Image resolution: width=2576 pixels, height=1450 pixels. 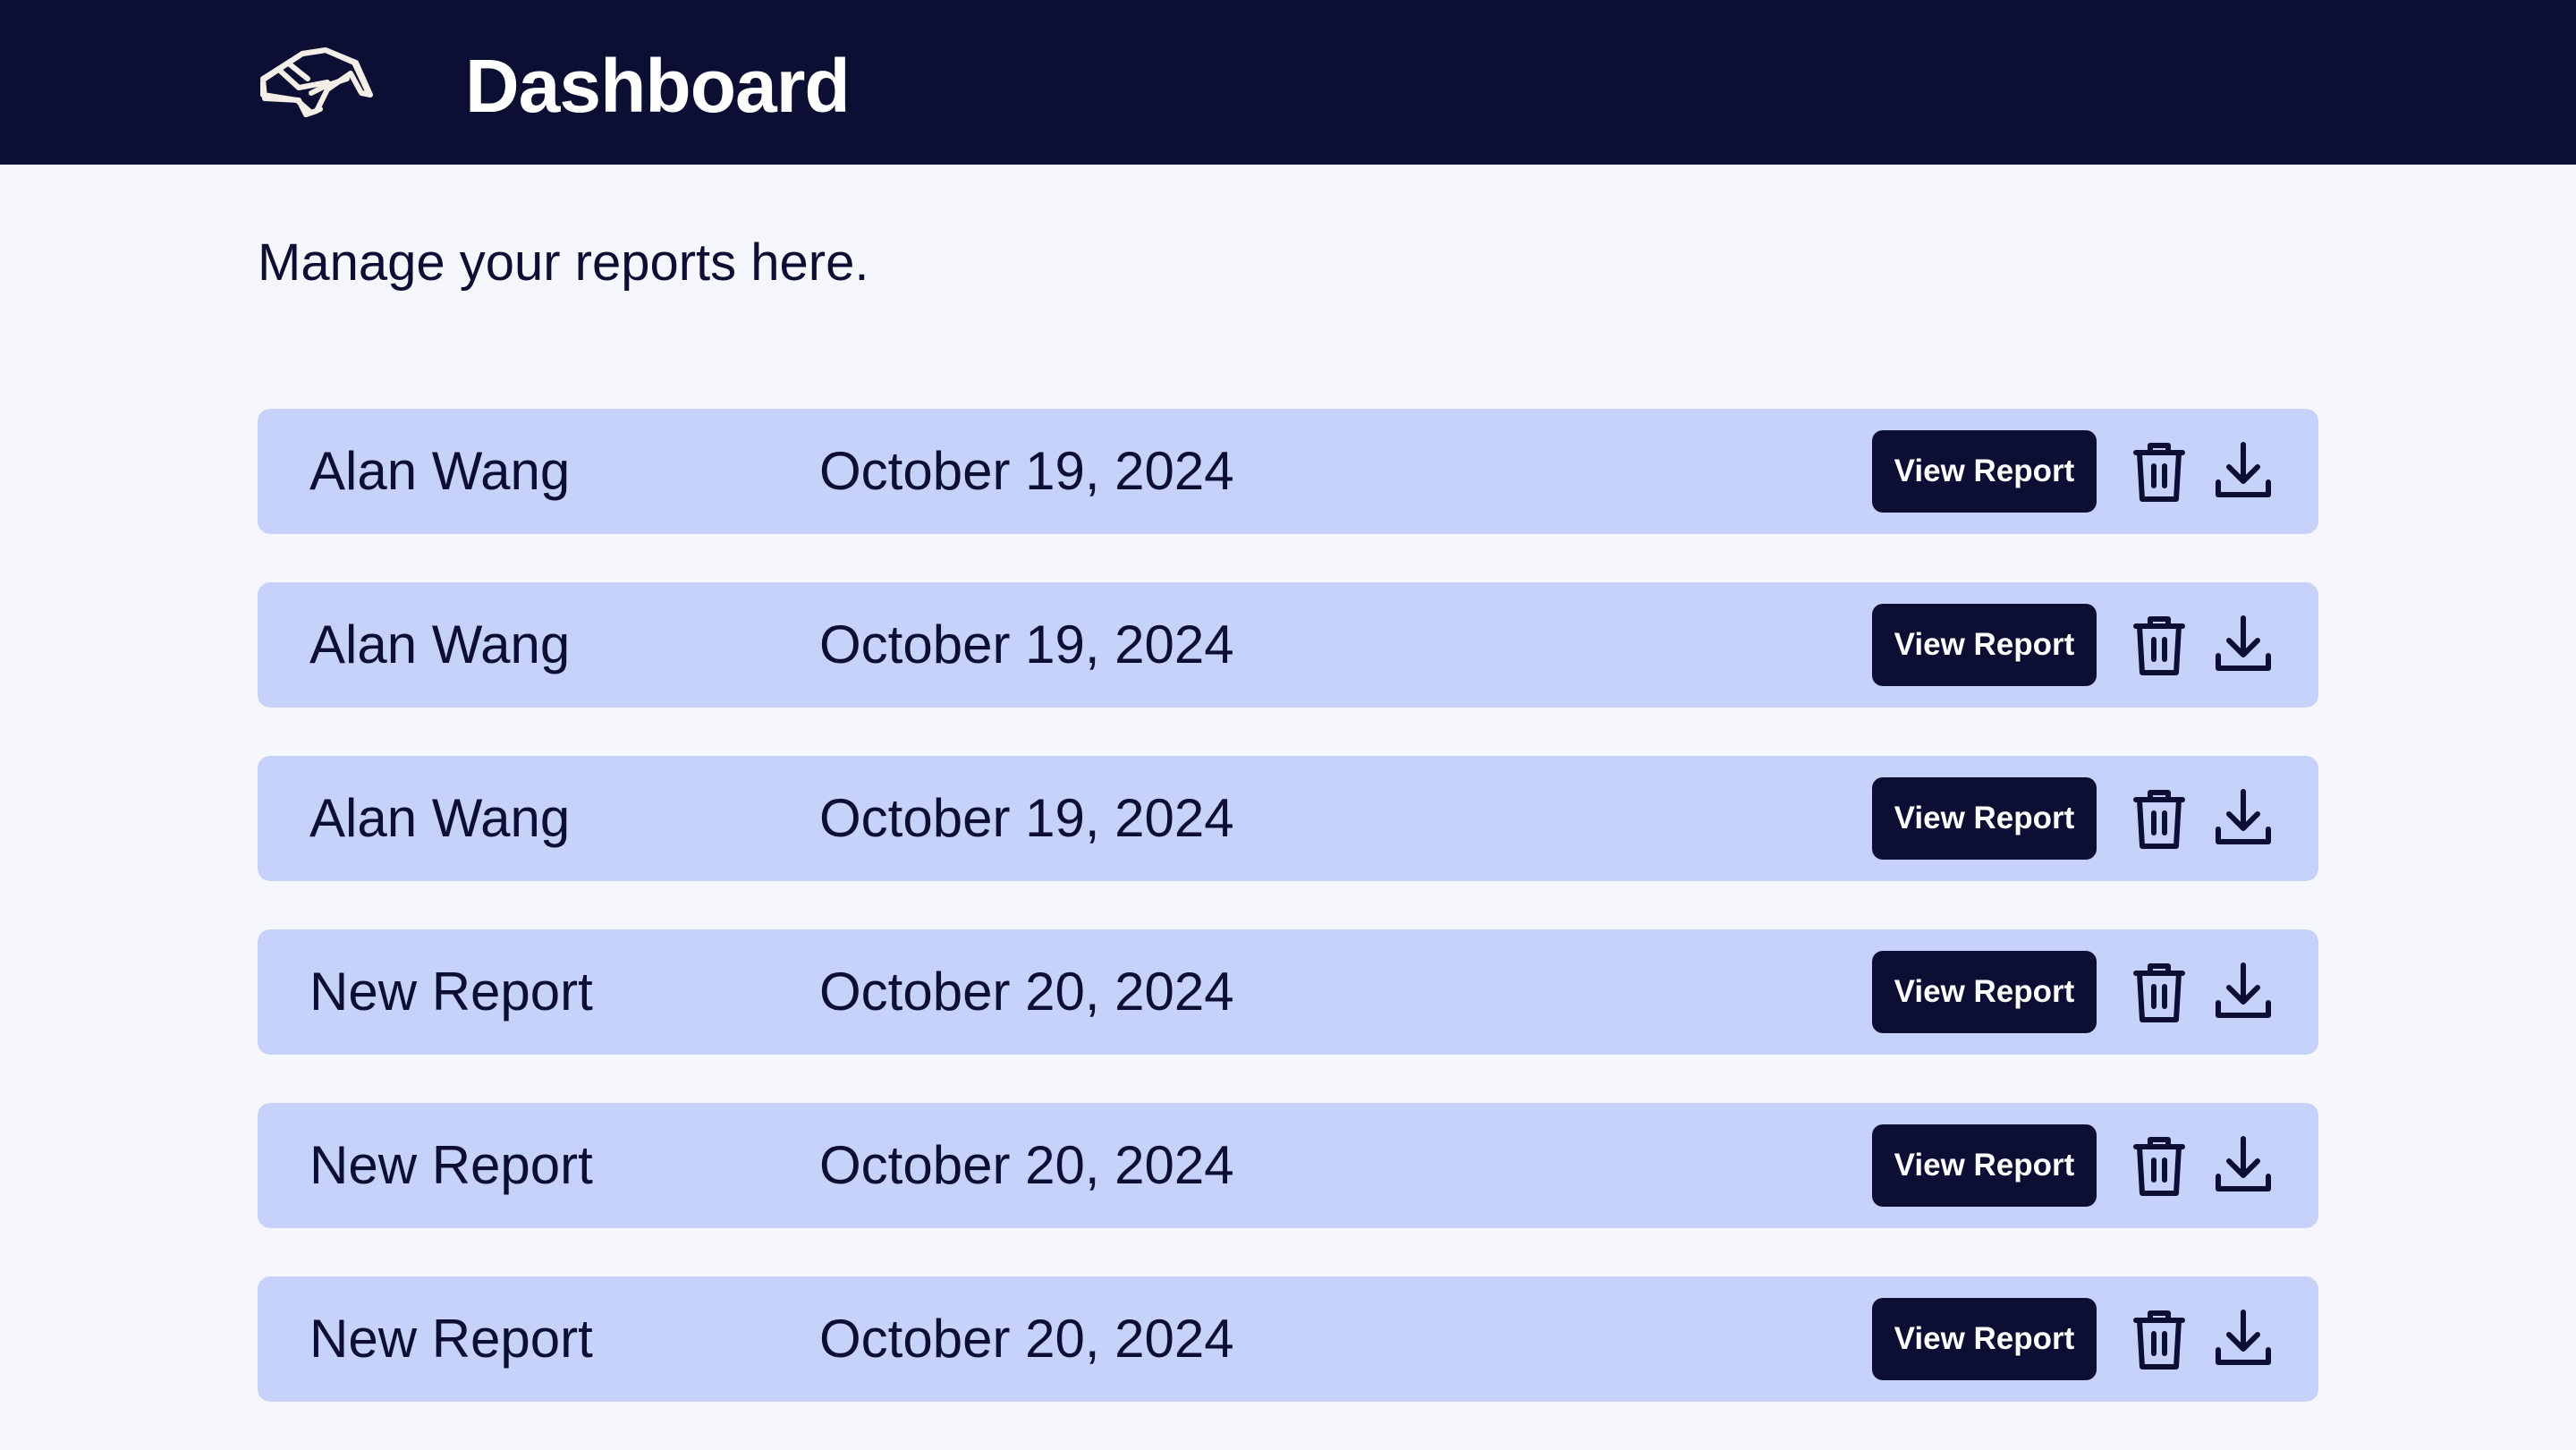 I want to click on page-title: Dashboard, so click(x=658, y=86).